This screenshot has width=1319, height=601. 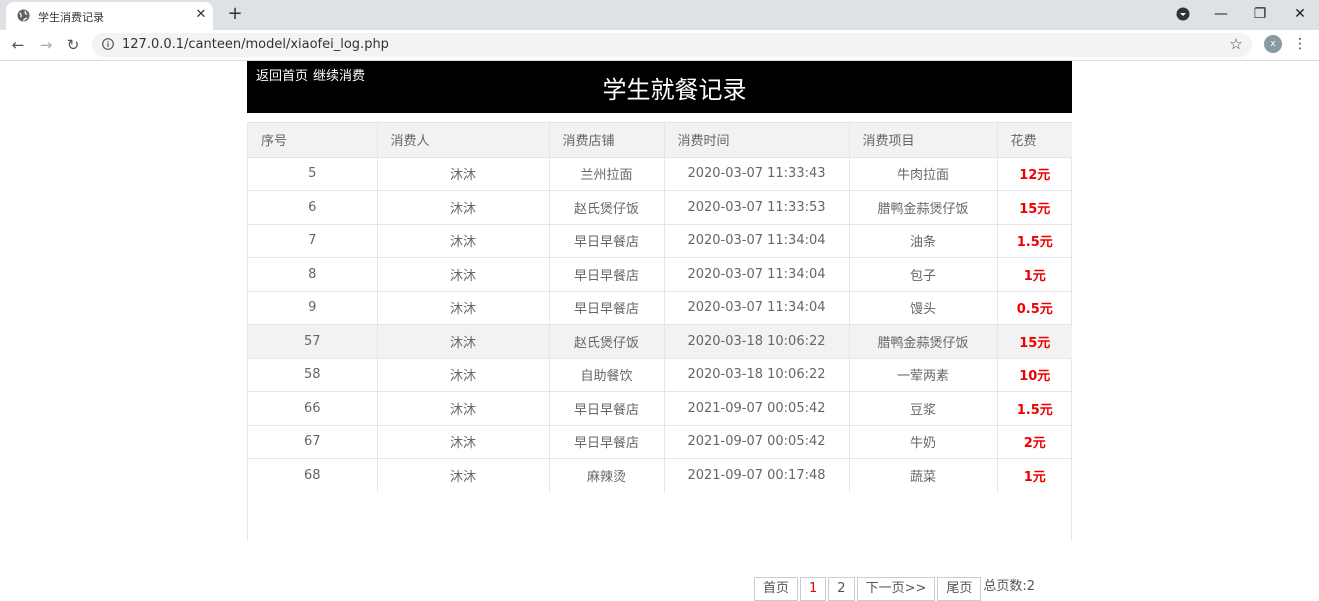 I want to click on cell-id: 68, so click(x=313, y=475).